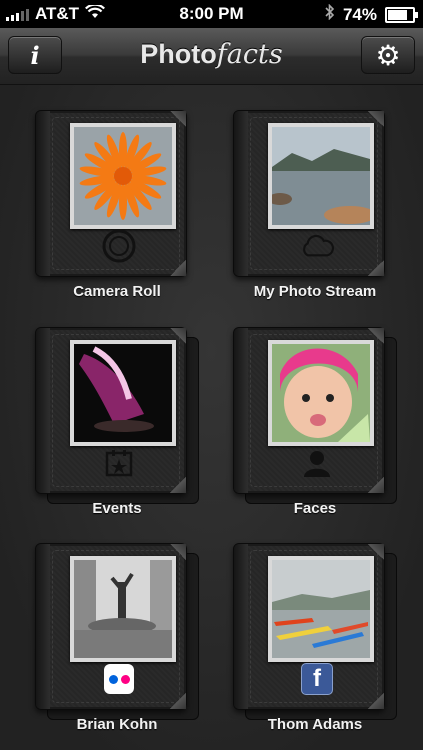  I want to click on gear-icon: ⚙, so click(388, 55).